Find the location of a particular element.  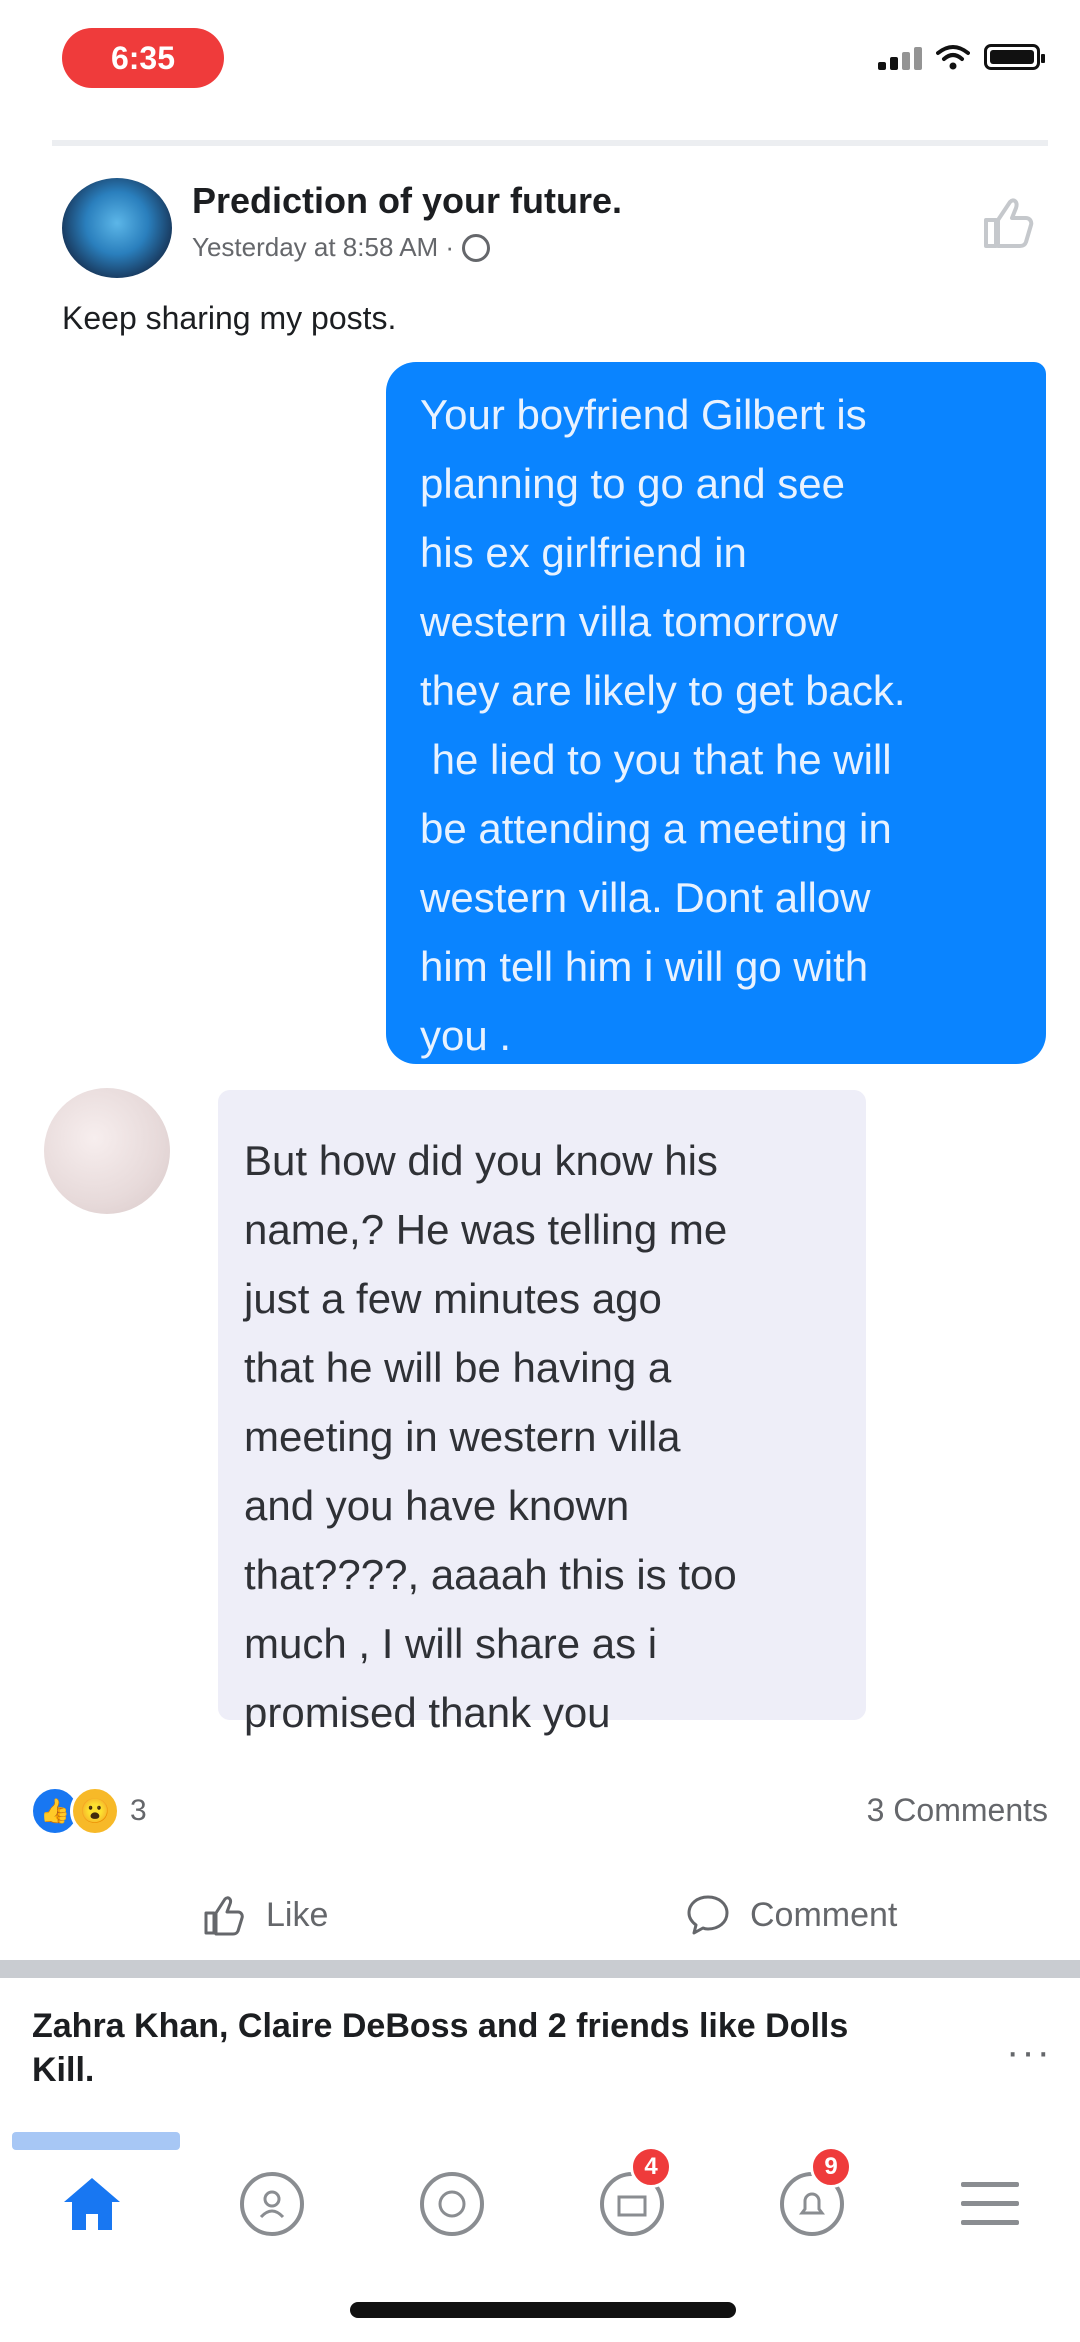

comment-label: Comment is located at coordinates (824, 1914).